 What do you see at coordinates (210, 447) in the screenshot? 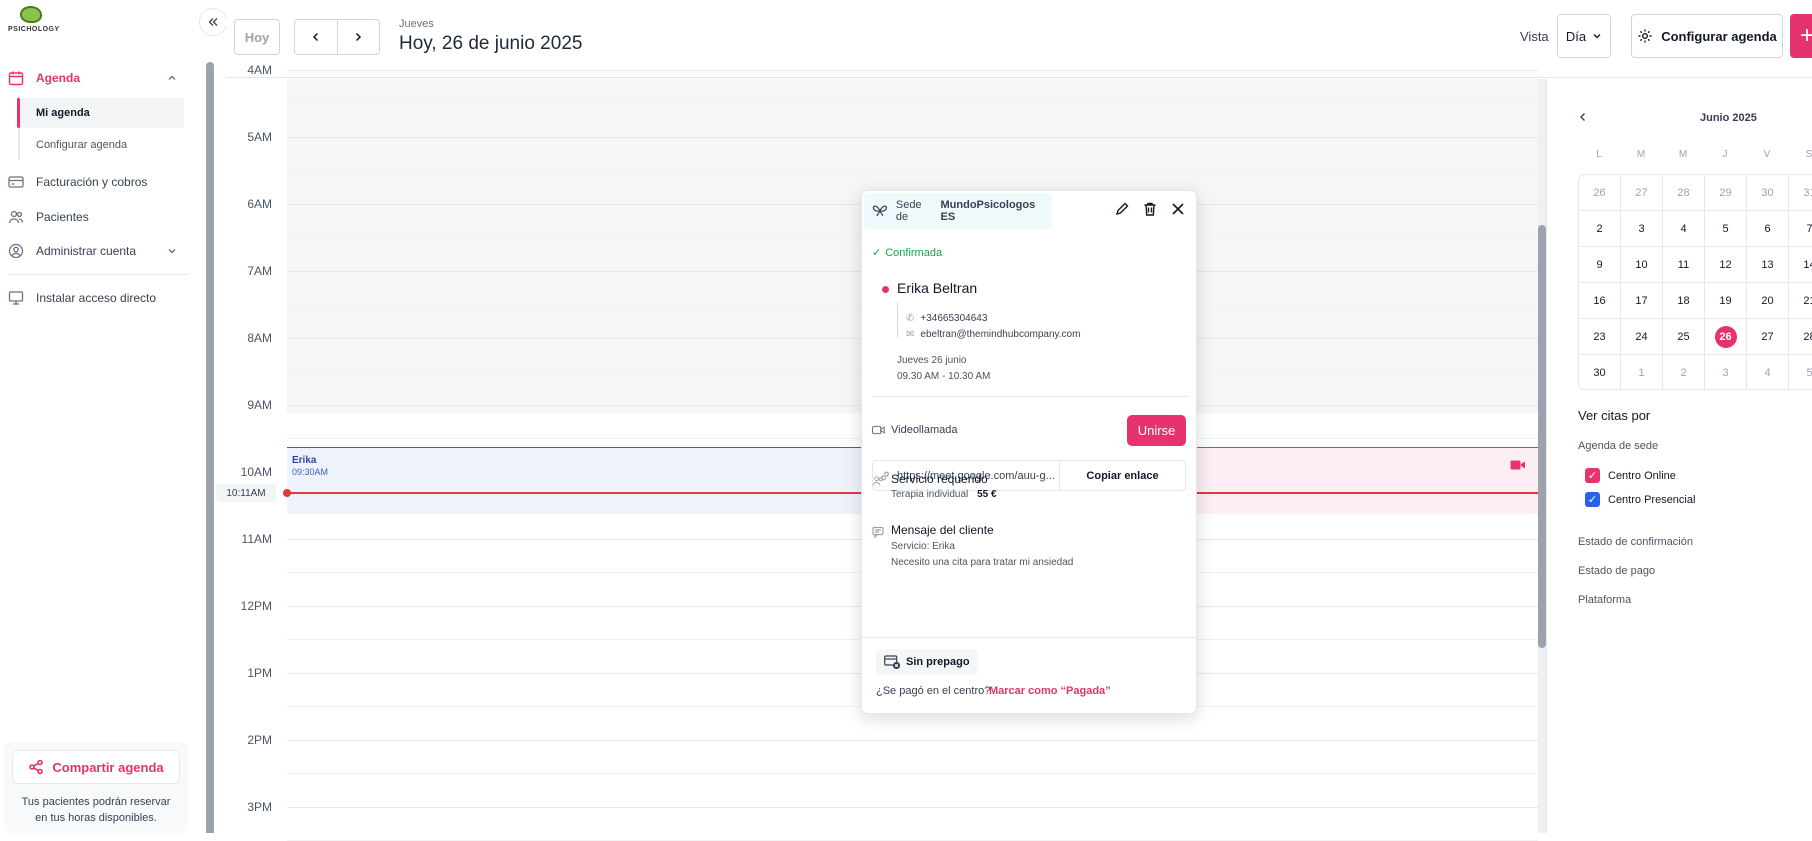
I see `sidebar-scrollbar` at bounding box center [210, 447].